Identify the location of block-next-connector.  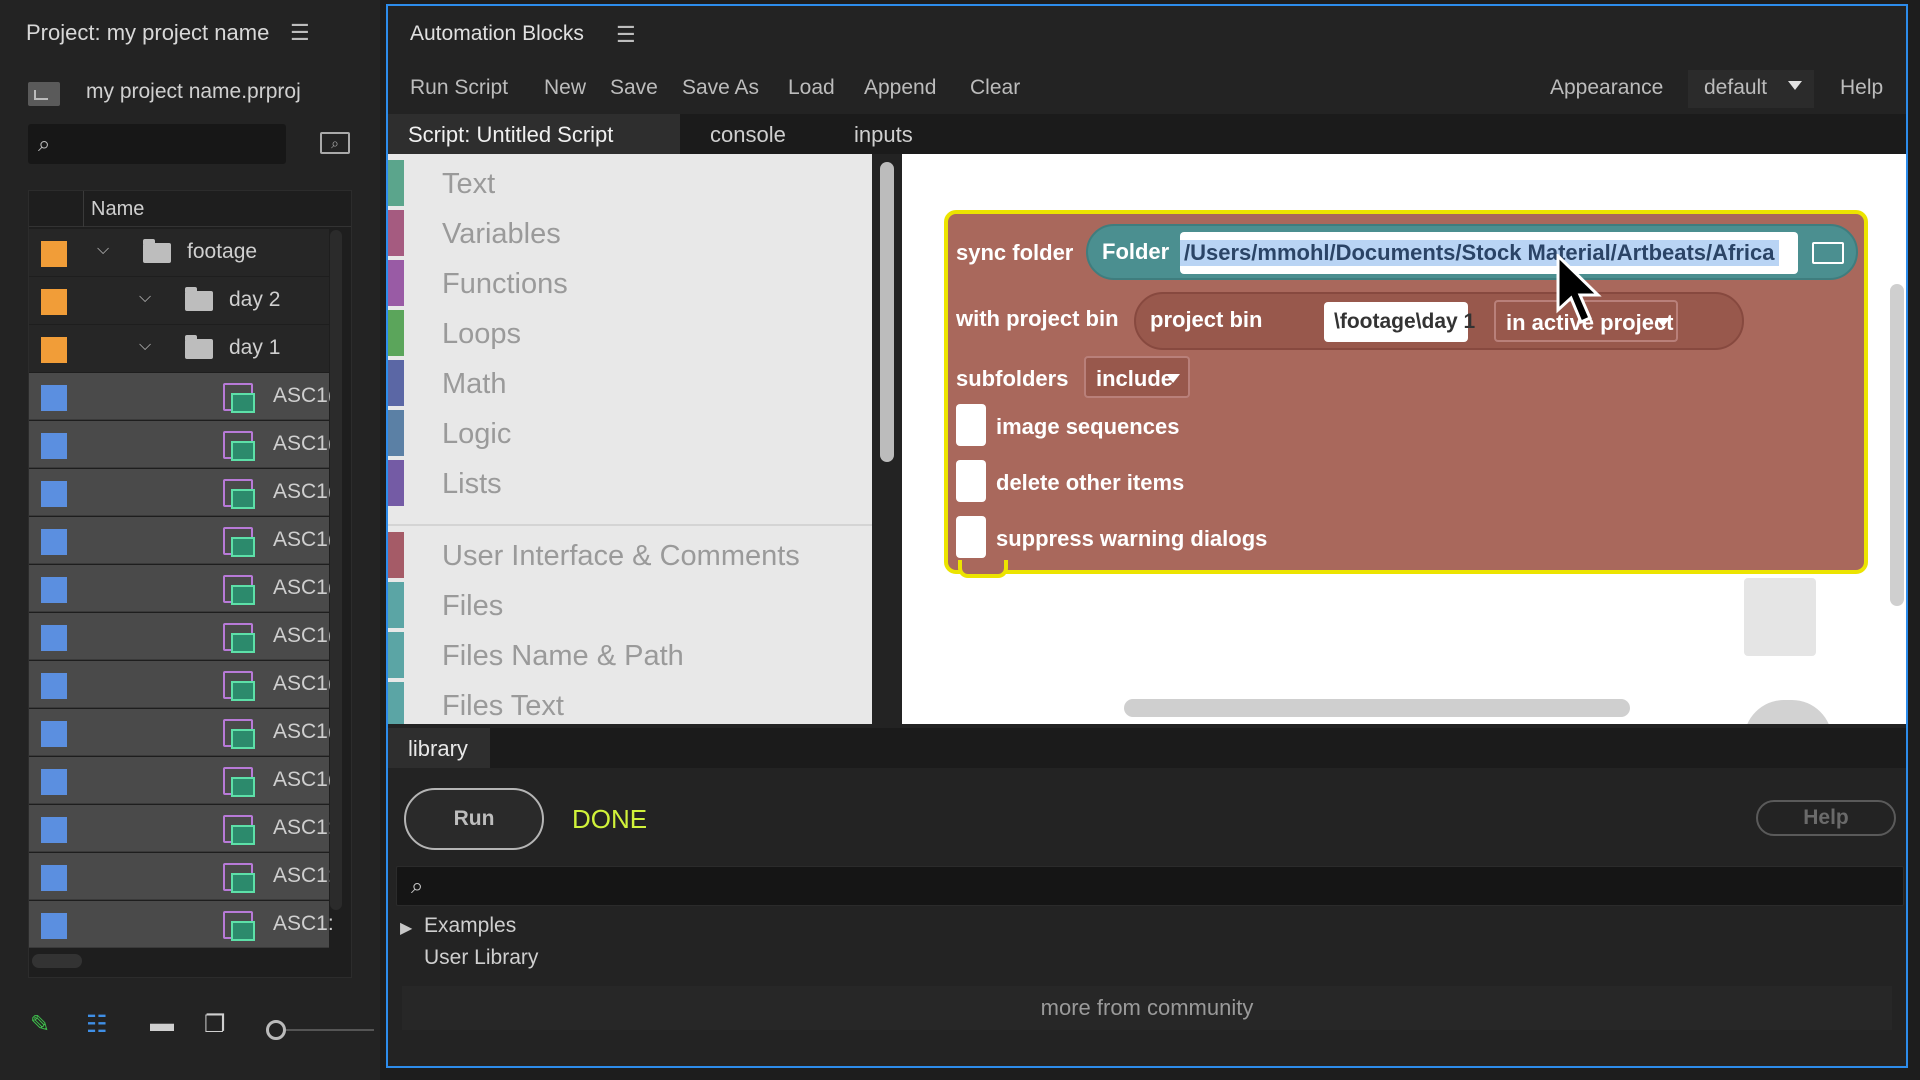
(983, 569).